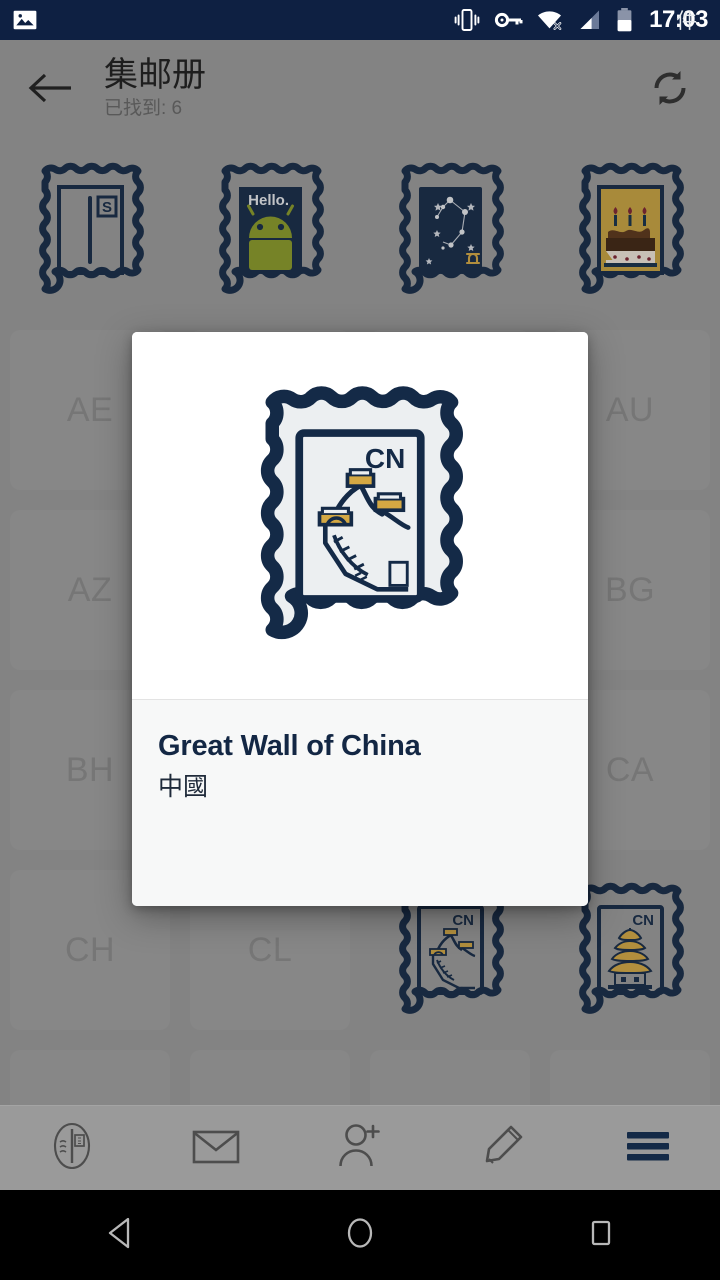 The width and height of the screenshot is (720, 1280). I want to click on cellular-signal-icon, so click(590, 20).